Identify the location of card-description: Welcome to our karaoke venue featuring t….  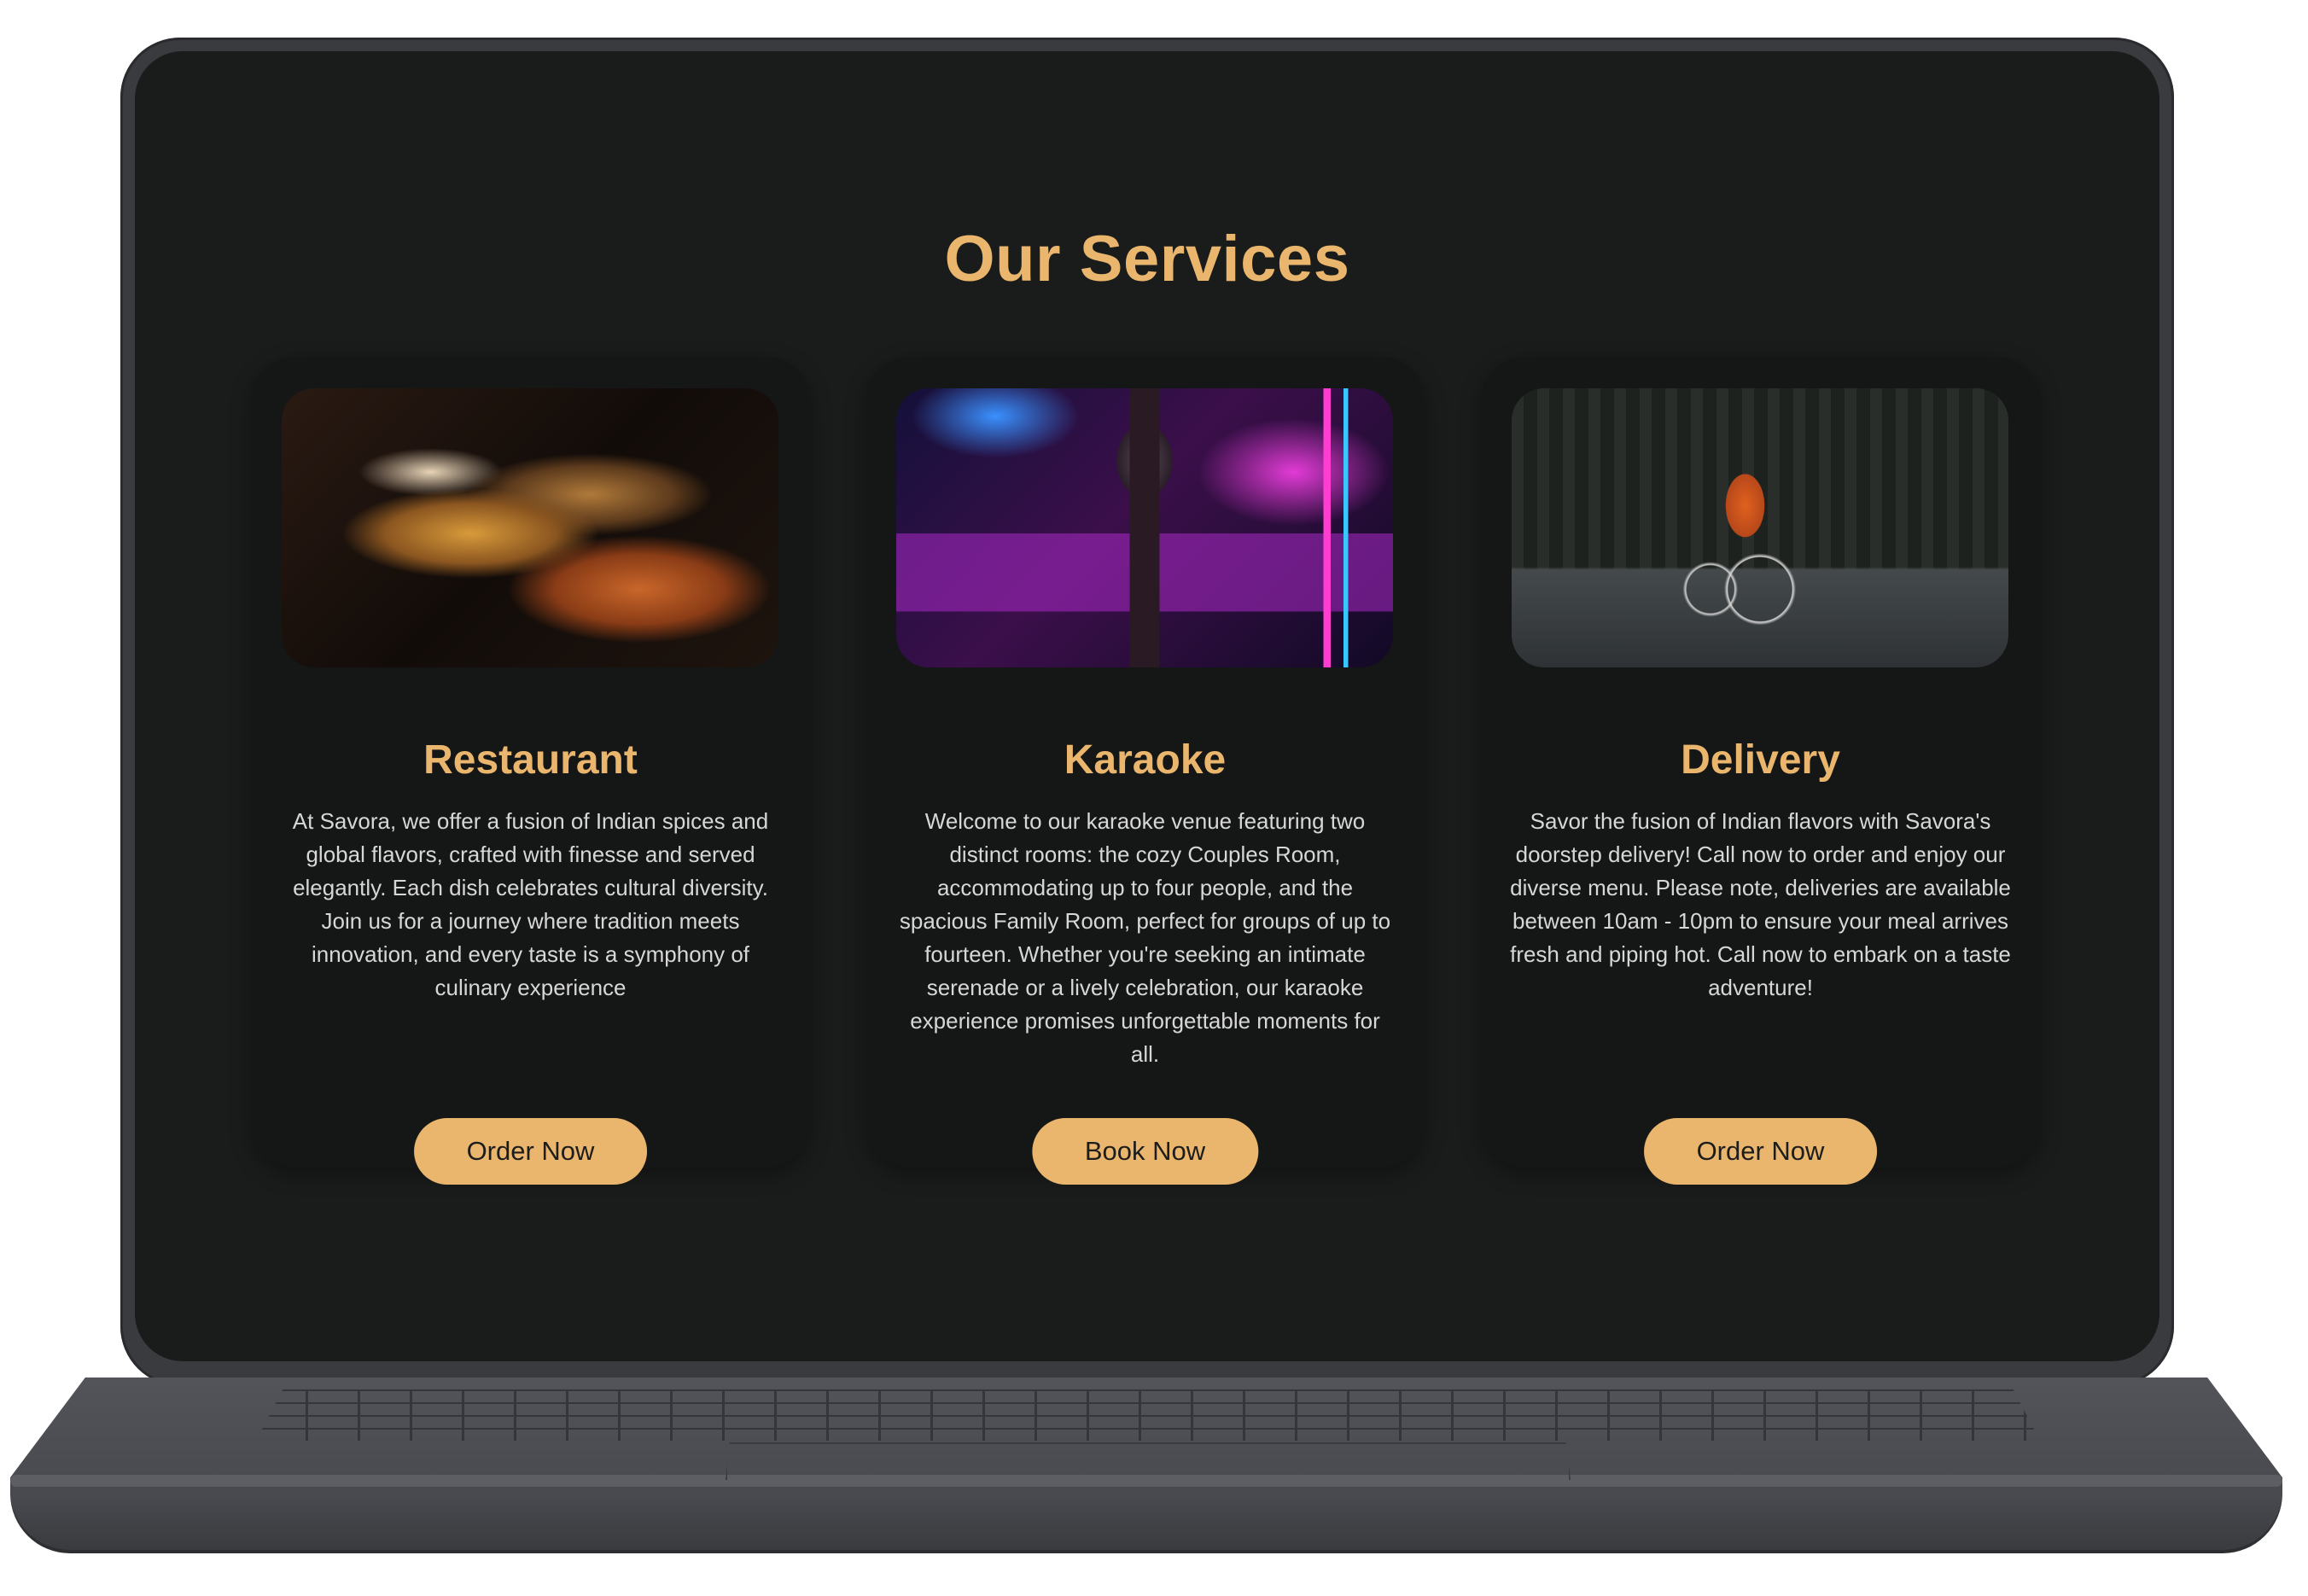
(1145, 938).